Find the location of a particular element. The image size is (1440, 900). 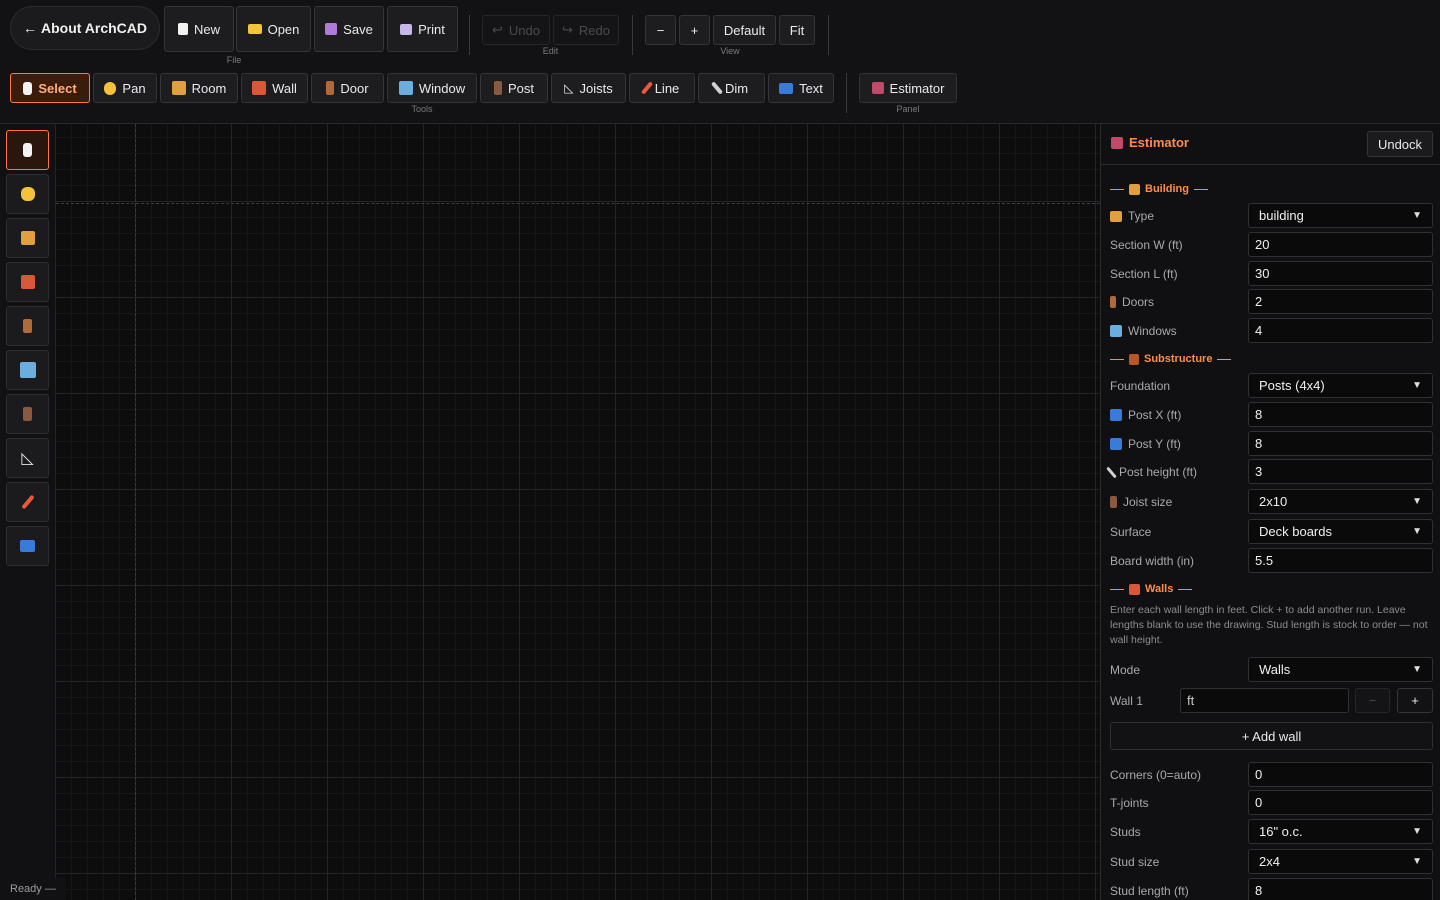

view-group-label: View is located at coordinates (730, 51).